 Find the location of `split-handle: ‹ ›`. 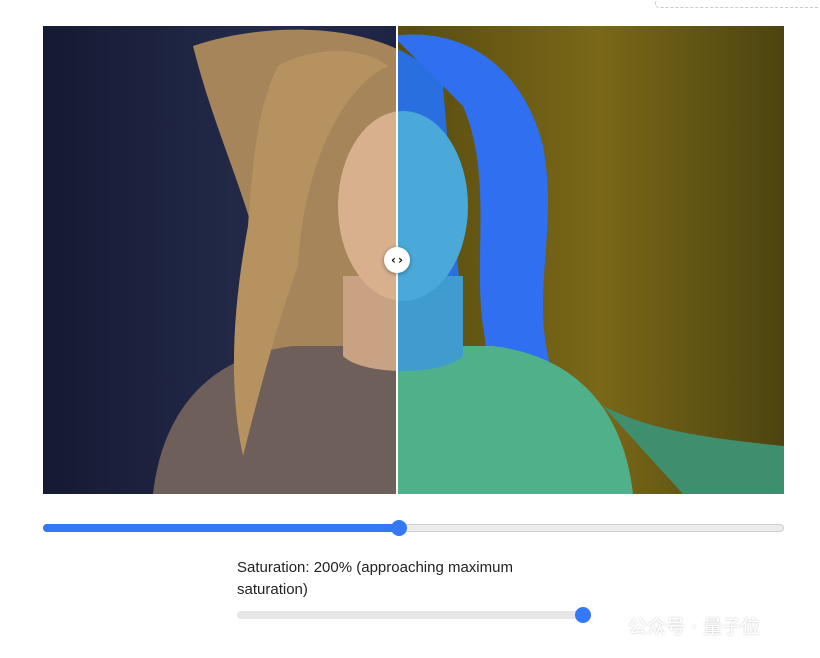

split-handle: ‹ › is located at coordinates (397, 260).